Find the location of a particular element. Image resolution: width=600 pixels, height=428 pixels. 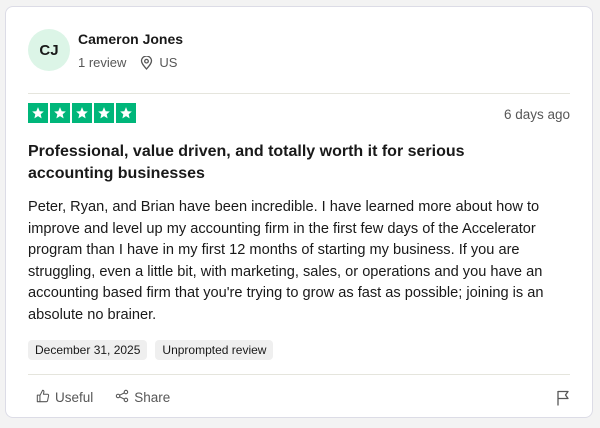

reviewer-meta: 1 review US is located at coordinates (130, 63).